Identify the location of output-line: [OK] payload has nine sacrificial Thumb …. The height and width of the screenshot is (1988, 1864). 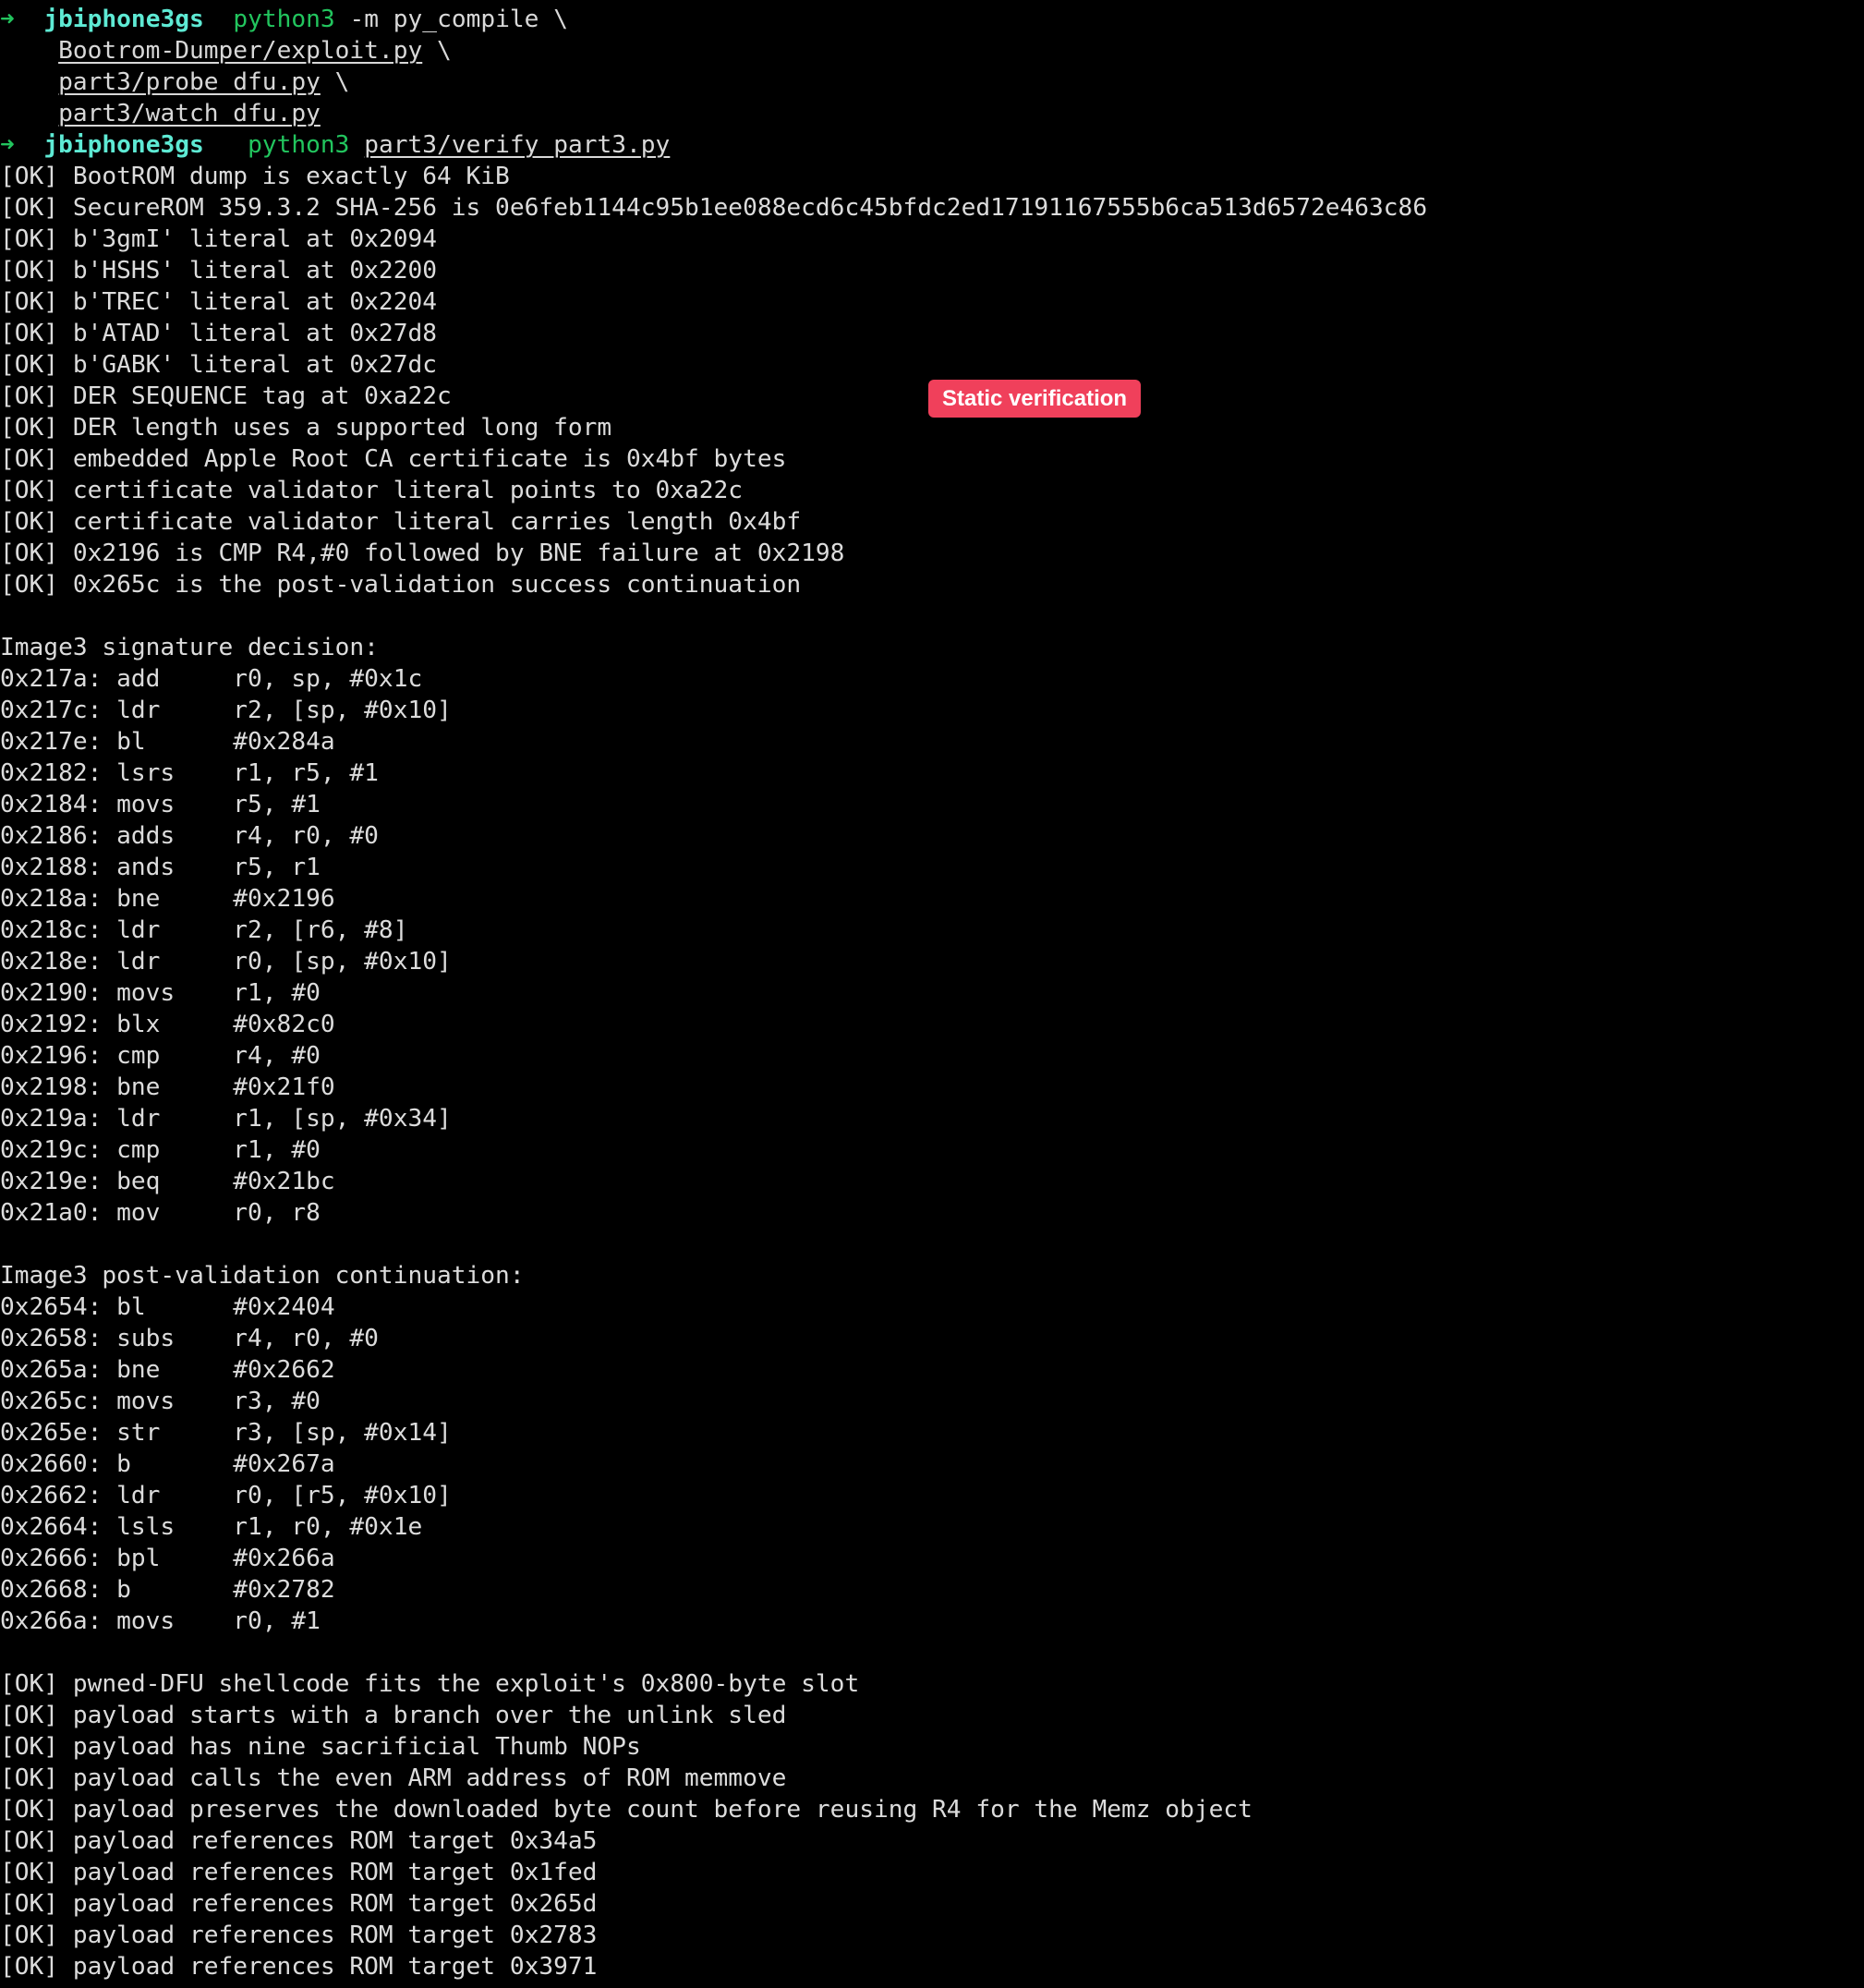
(320, 1747).